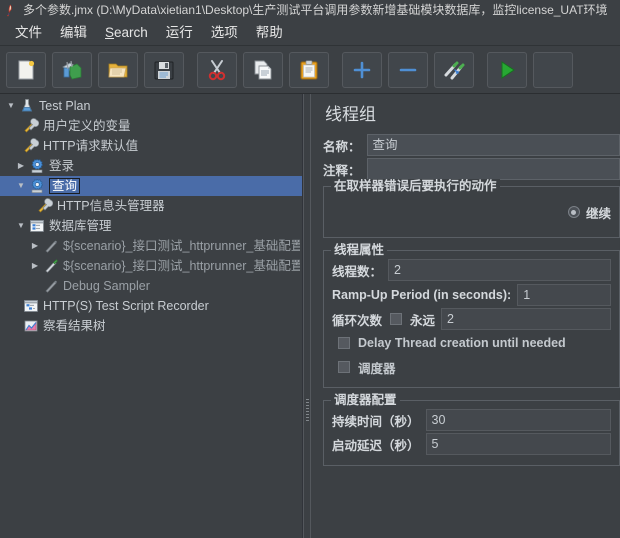  I want to click on tree-node-scenario-sampler-1: ▶ ${scenario}_接口测试_httprunner_基础配置., so click(151, 246).